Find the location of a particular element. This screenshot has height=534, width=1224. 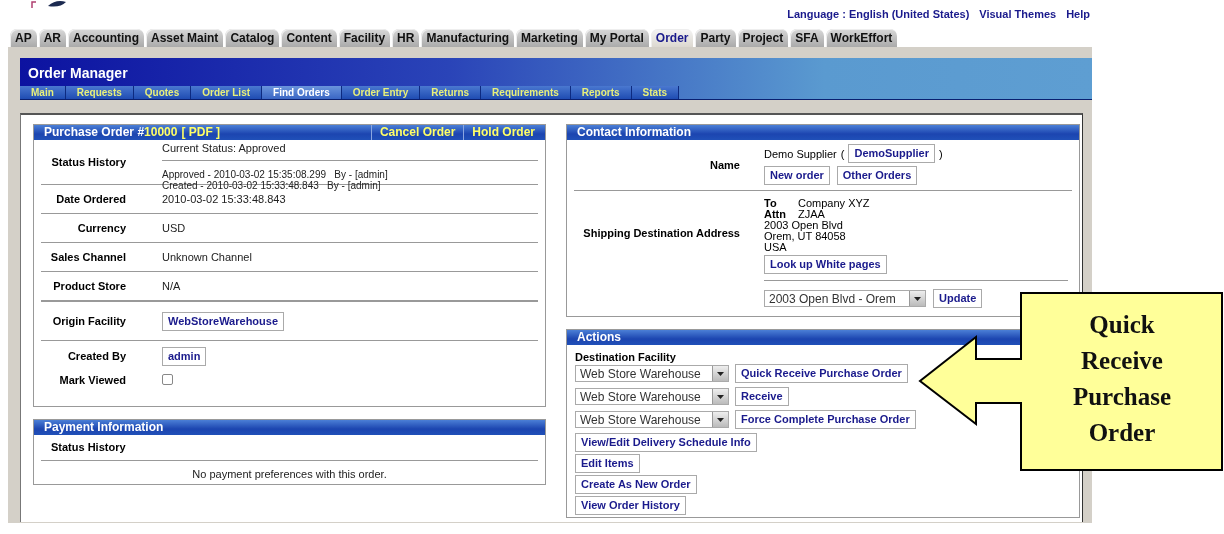

panel-title: Purchase Order # is located at coordinates (94, 132).